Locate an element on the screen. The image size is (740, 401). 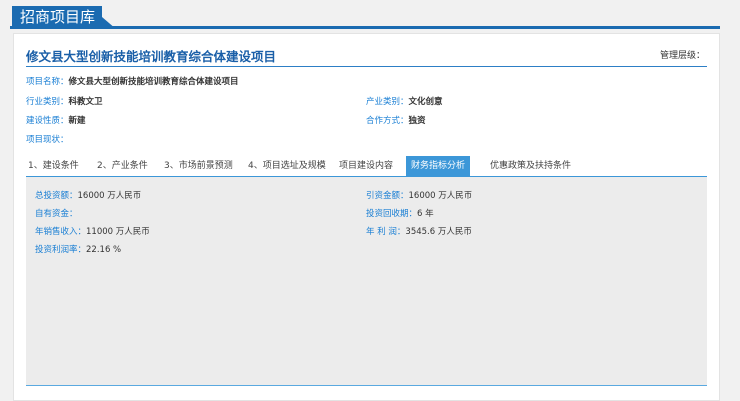
tab-site-scale: 4、项目选址及规模 is located at coordinates (287, 166).